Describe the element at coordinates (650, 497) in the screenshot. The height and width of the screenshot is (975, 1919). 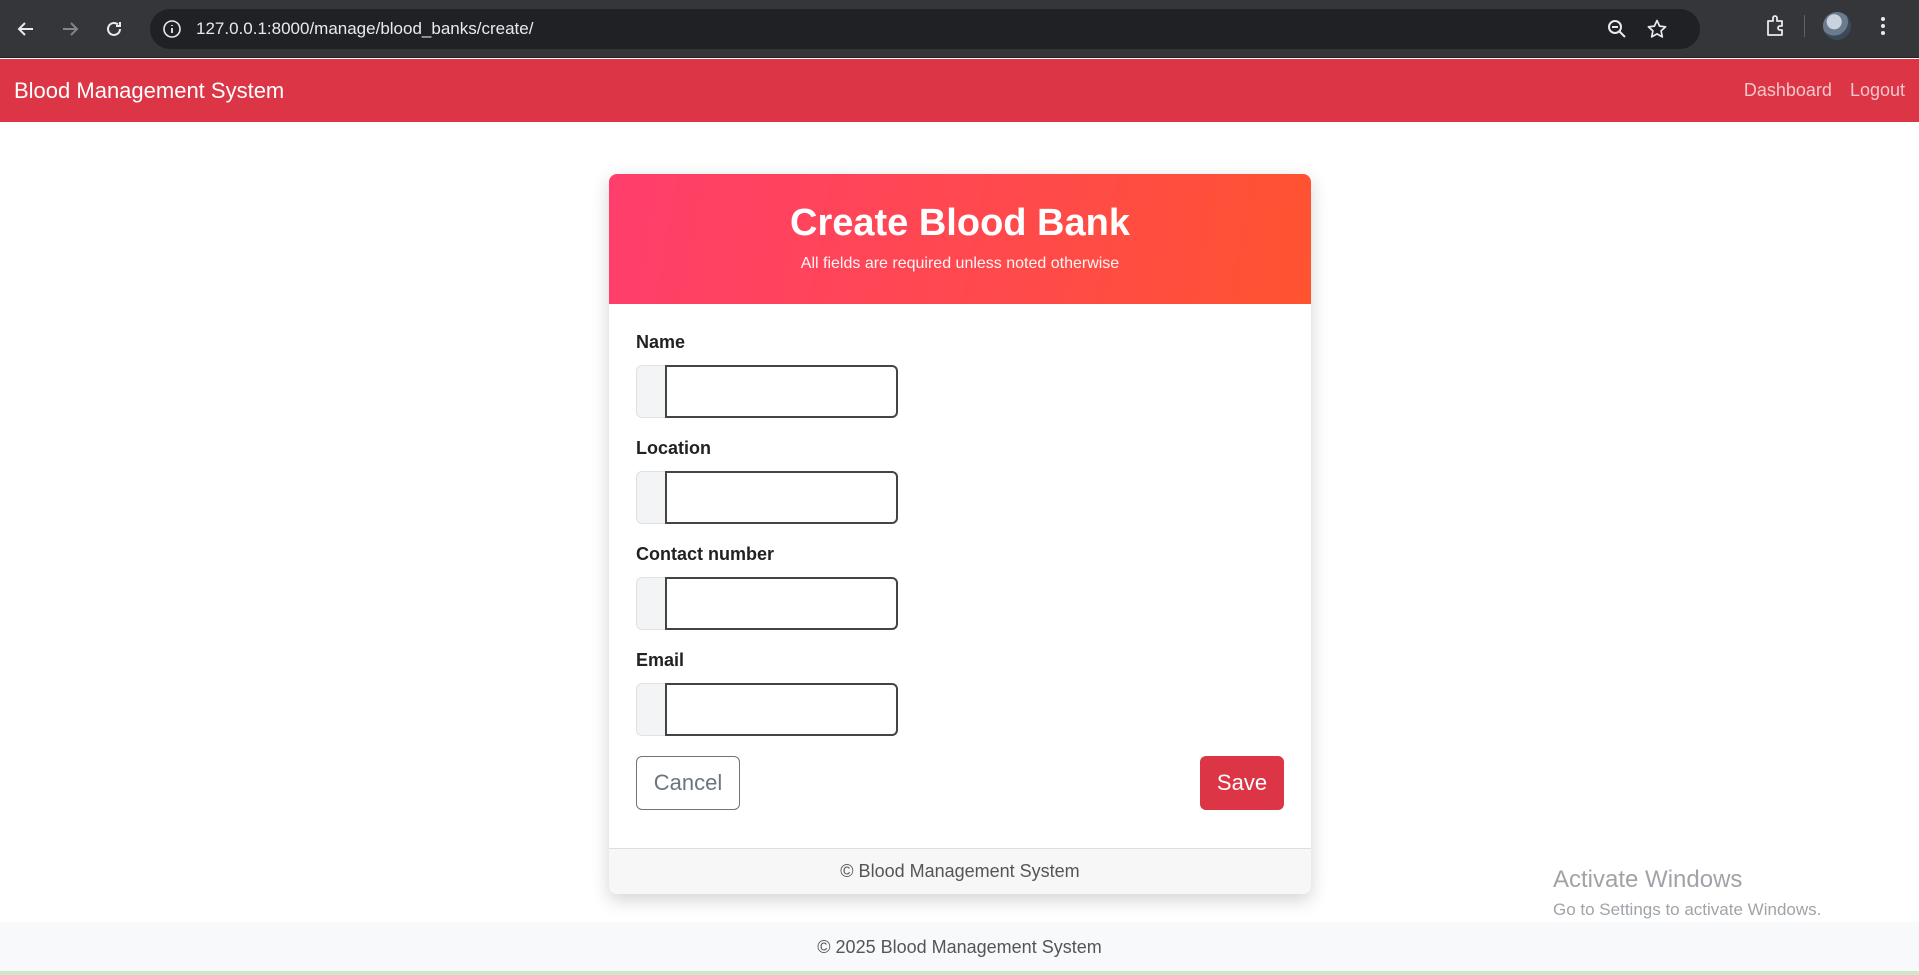
I see `location-addon` at that location.